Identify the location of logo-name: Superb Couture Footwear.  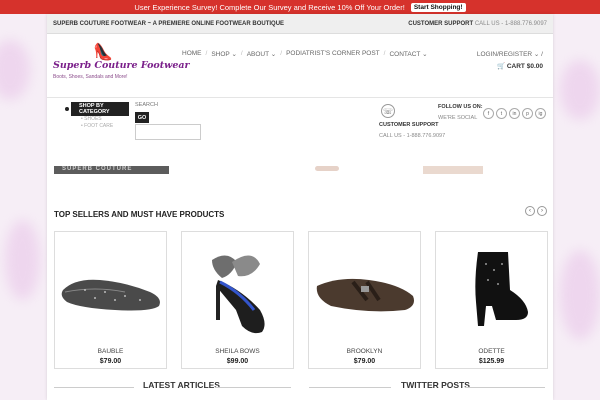
(121, 65).